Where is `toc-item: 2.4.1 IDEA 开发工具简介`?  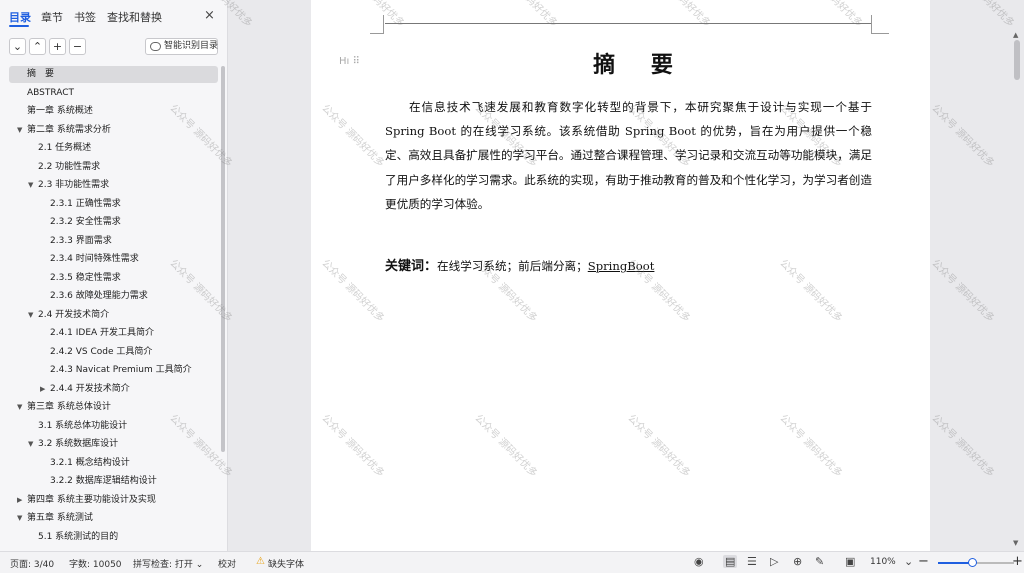
toc-item: 2.4.1 IDEA 开发工具简介 is located at coordinates (102, 333).